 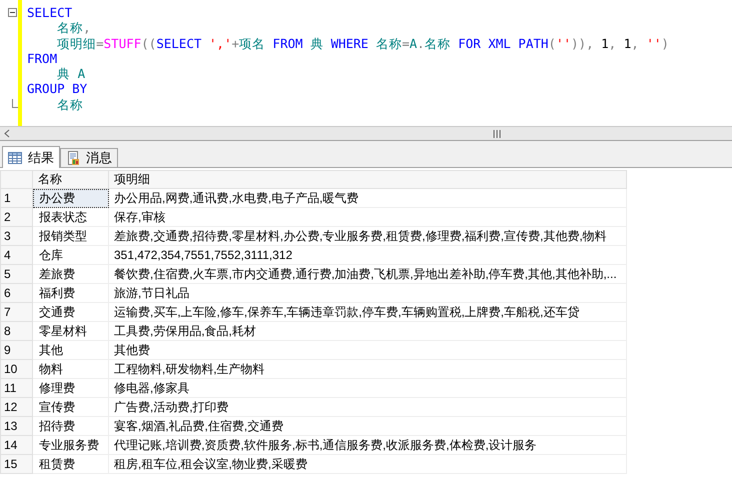 I want to click on table-cell: 仓库, so click(x=70, y=255).